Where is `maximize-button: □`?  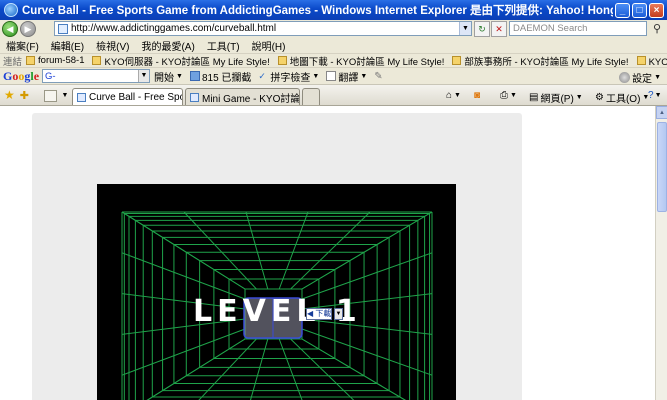 maximize-button: □ is located at coordinates (639, 10).